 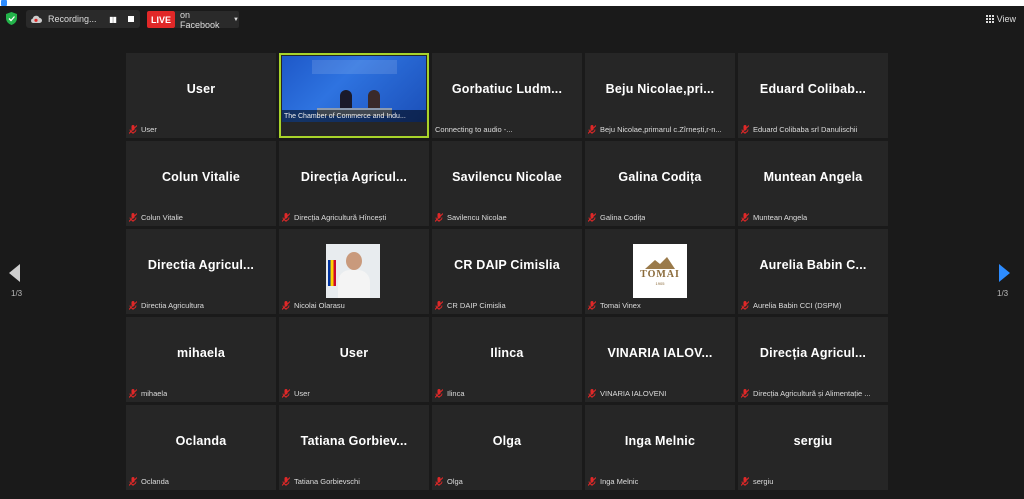 What do you see at coordinates (200, 19) in the screenshot?
I see `live-target-label: on Facebook` at bounding box center [200, 19].